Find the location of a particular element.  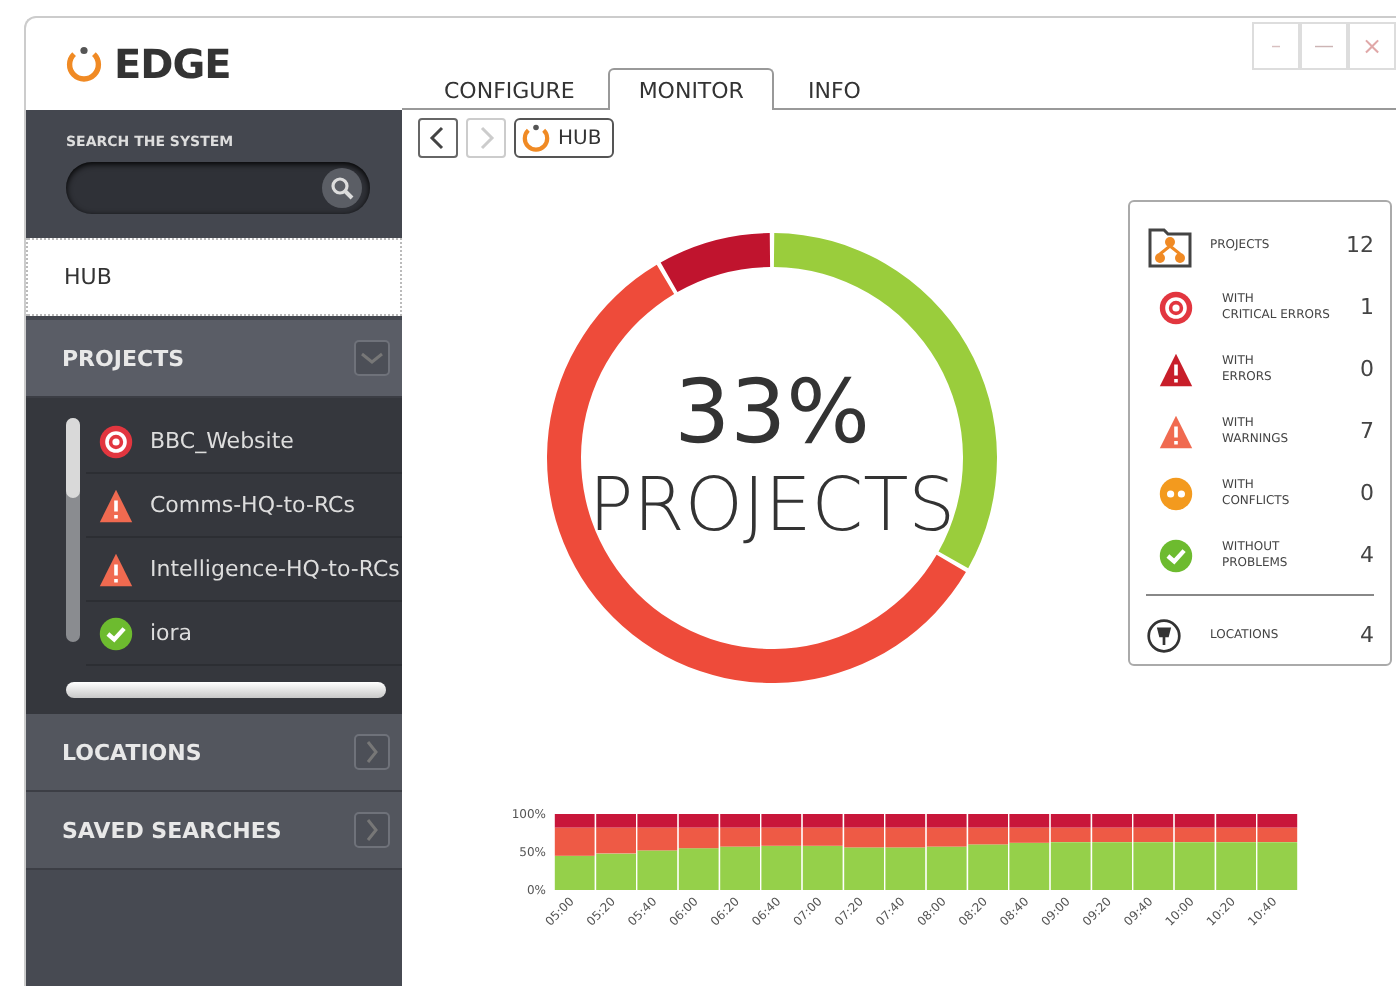

project-item: Comms-HQ-to-RCs is located at coordinates (244, 506).